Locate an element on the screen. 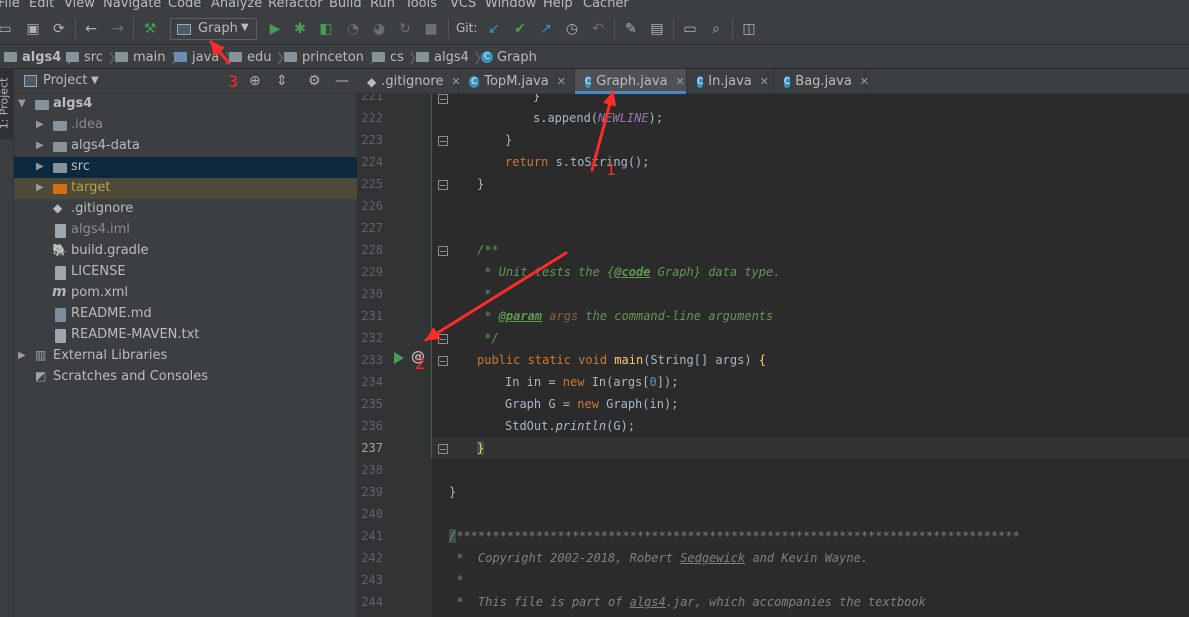 The width and height of the screenshot is (1189, 617). tab-in-java: C In.java ✕ is located at coordinates (730, 81).